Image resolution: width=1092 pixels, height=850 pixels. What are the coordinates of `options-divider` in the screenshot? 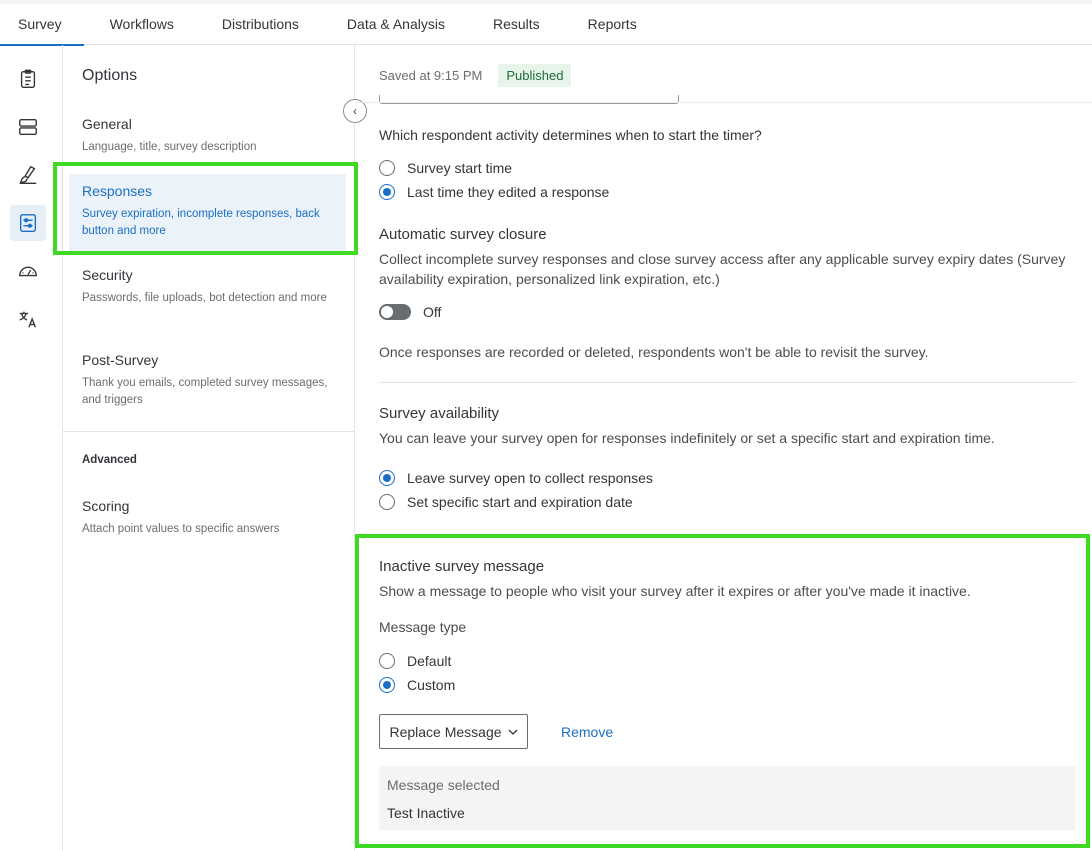 It's located at (209, 431).